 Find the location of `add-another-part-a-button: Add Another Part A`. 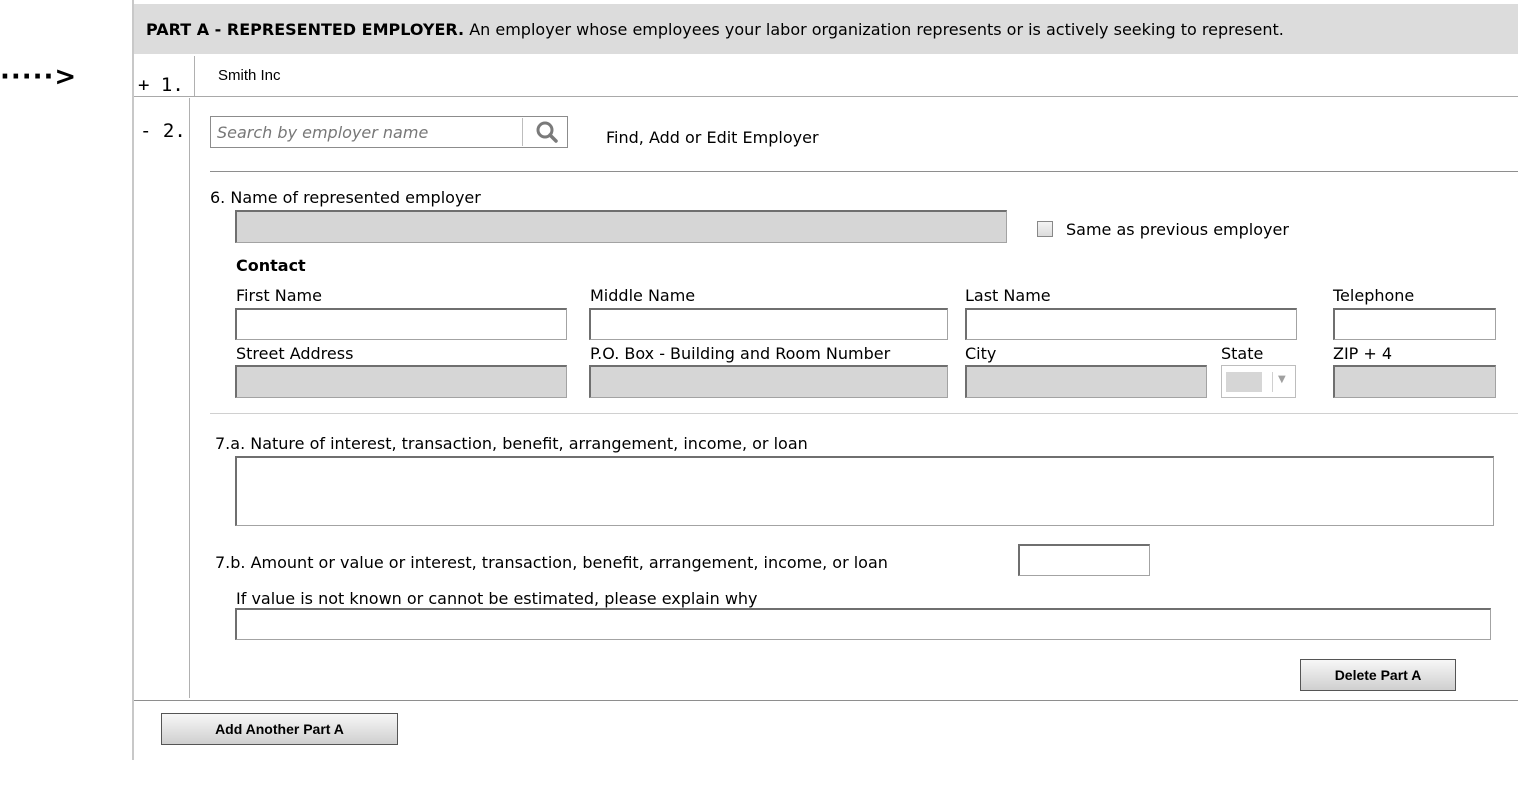

add-another-part-a-button: Add Another Part A is located at coordinates (279, 729).